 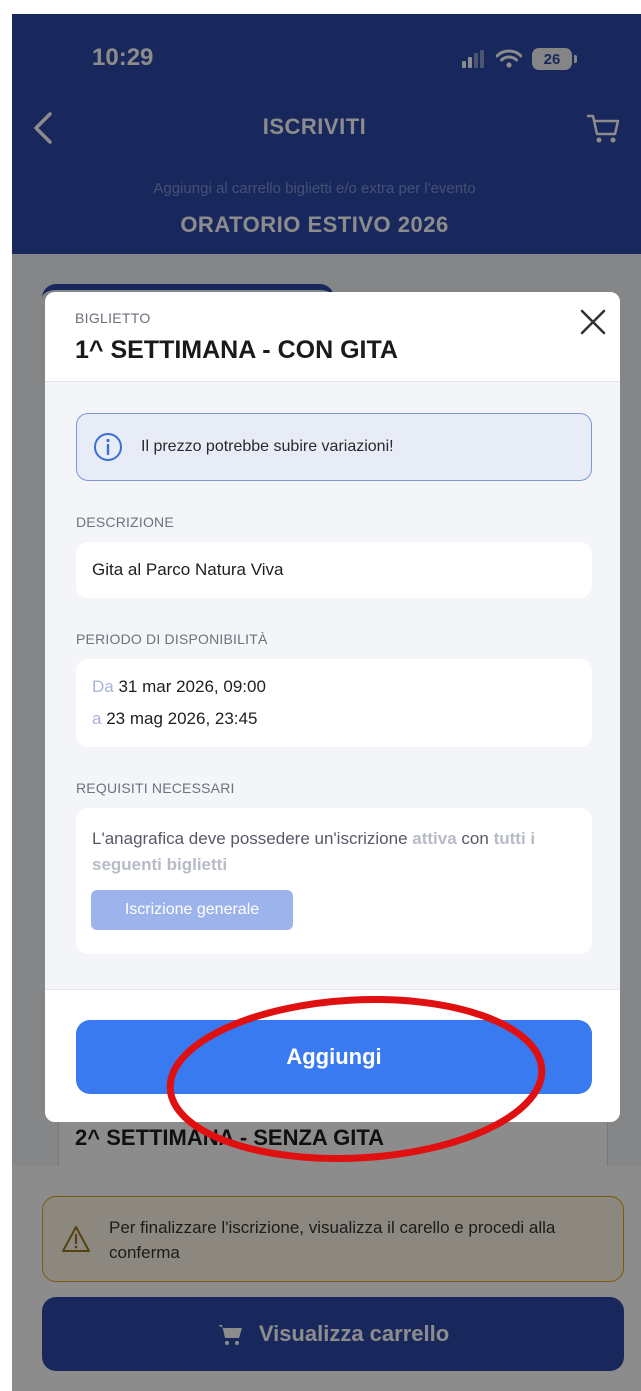 What do you see at coordinates (593, 322) in the screenshot?
I see `close-icon` at bounding box center [593, 322].